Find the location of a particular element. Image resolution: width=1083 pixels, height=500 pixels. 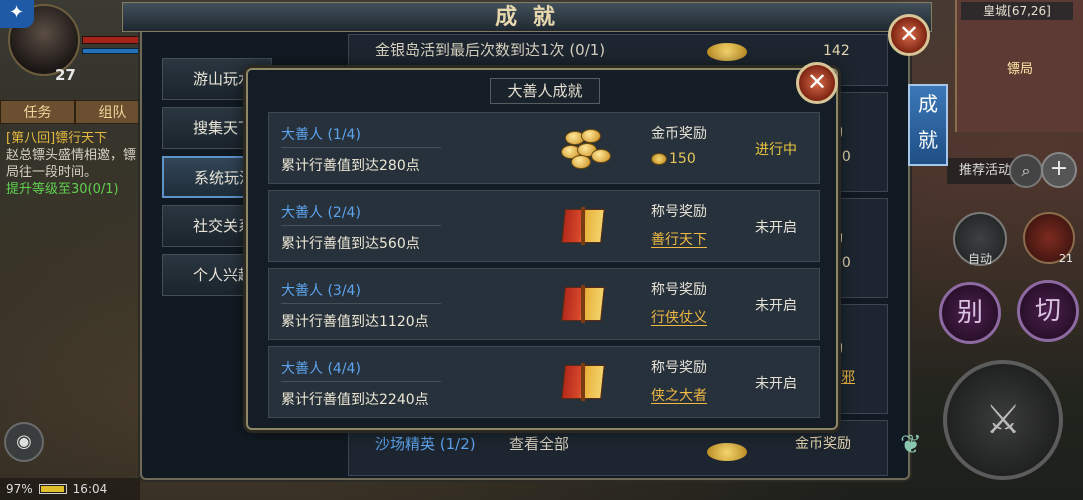

tab-tasks: 任务 is located at coordinates (37, 112).